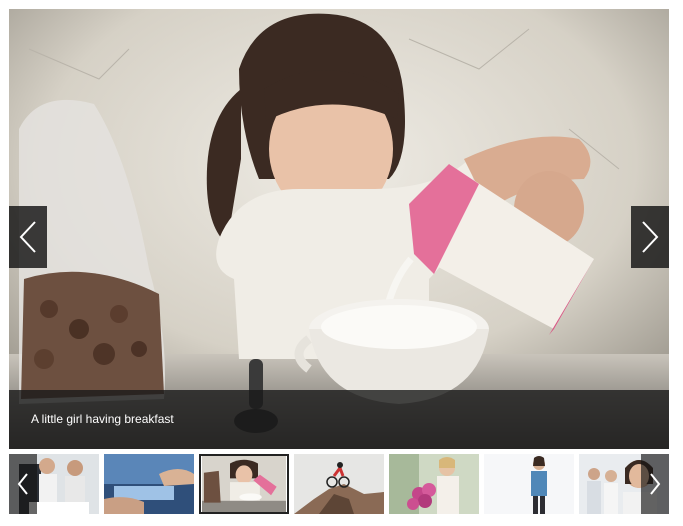 The image size is (683, 526). Describe the element at coordinates (244, 484) in the screenshot. I see `thumbnail-girl-breakfast` at that location.